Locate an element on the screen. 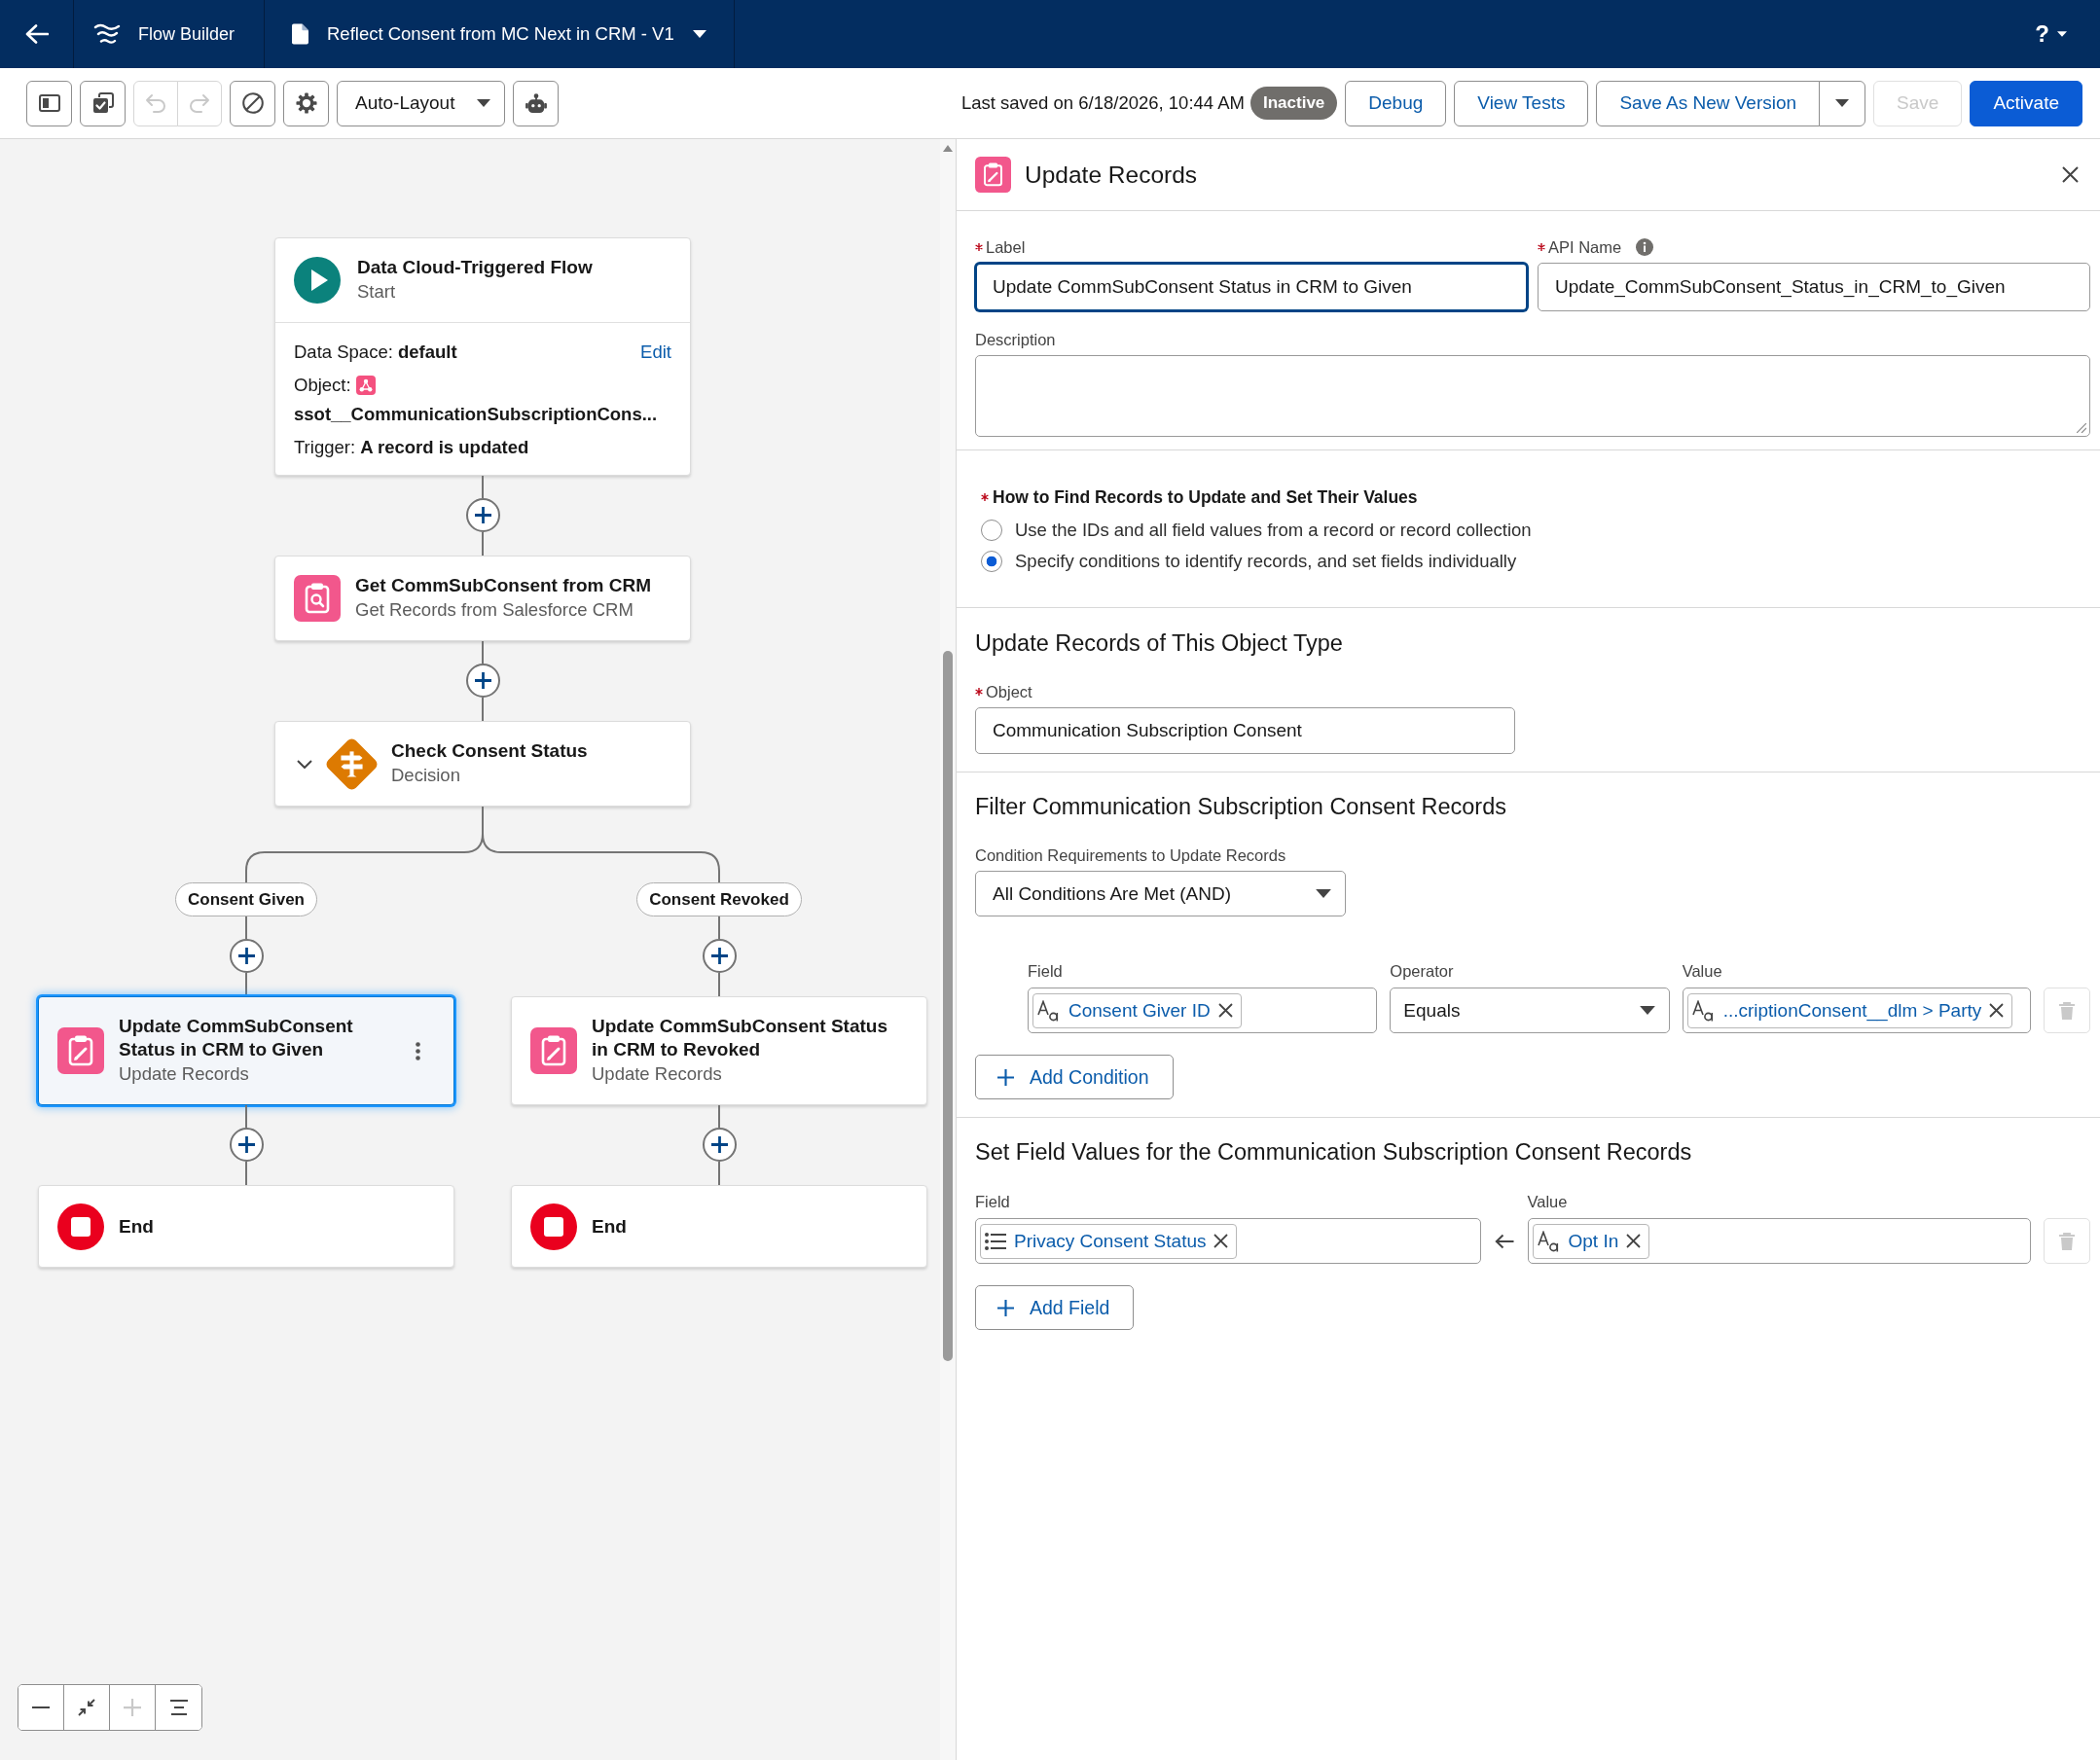 The height and width of the screenshot is (1760, 2100). info-icon is located at coordinates (1645, 247).